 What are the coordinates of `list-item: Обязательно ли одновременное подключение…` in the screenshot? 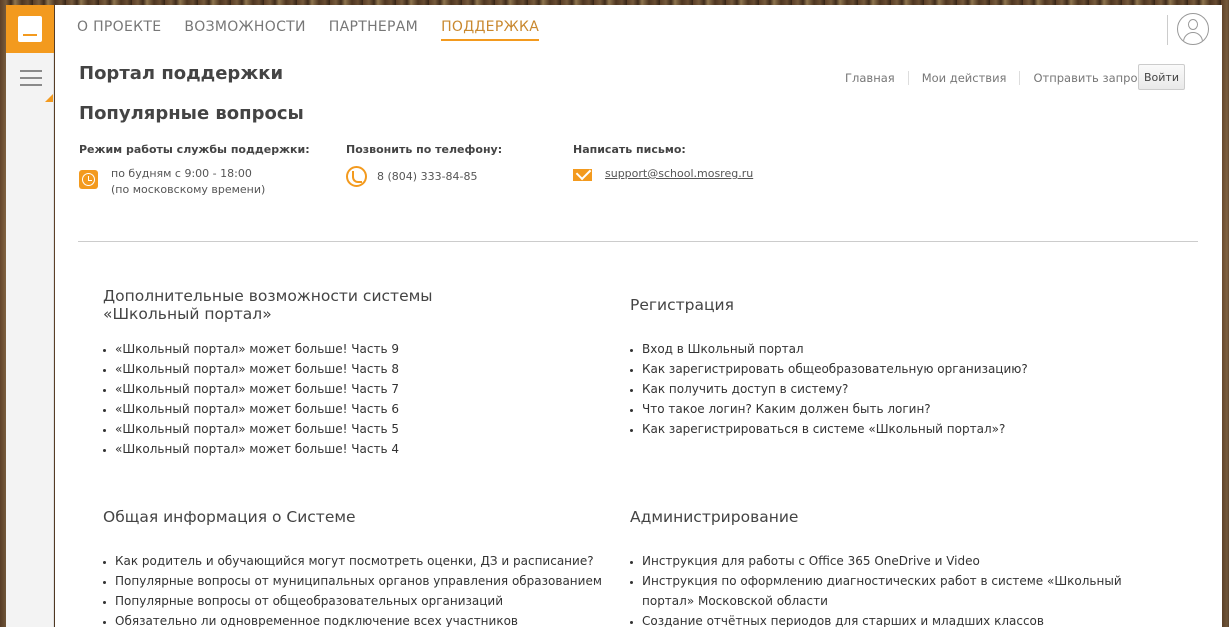 It's located at (369, 619).